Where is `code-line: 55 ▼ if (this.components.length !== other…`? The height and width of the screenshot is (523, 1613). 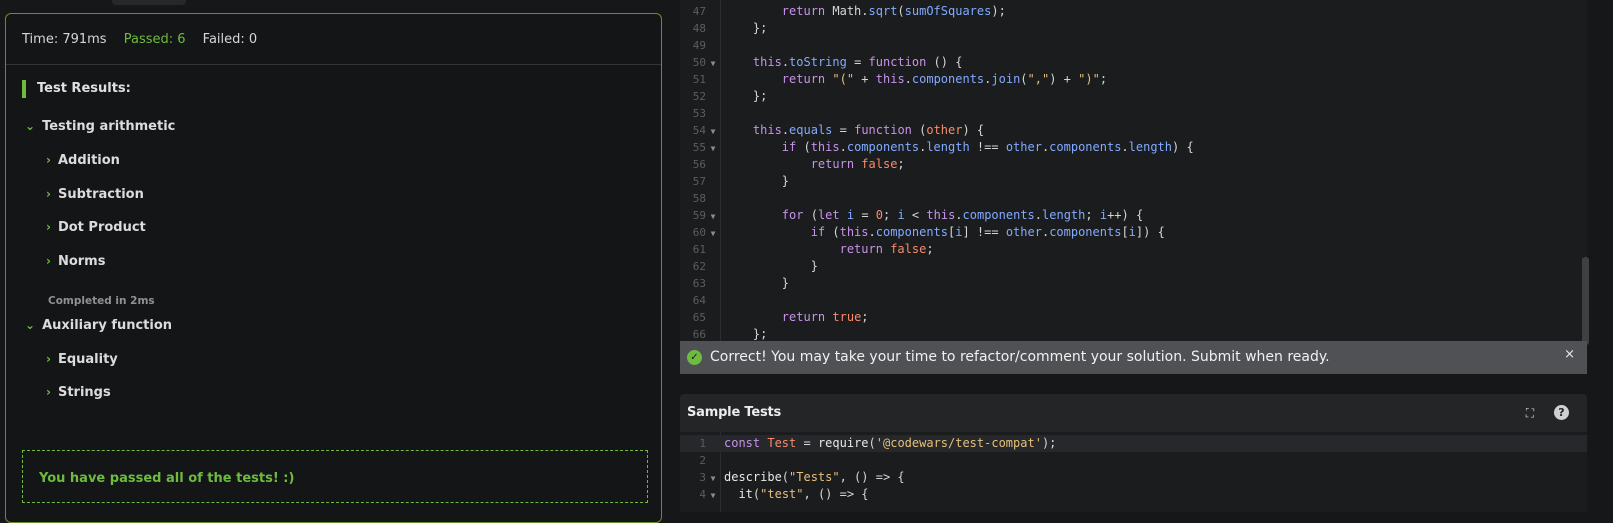 code-line: 55 ▼ if (this.components.length !== other… is located at coordinates (1133, 147).